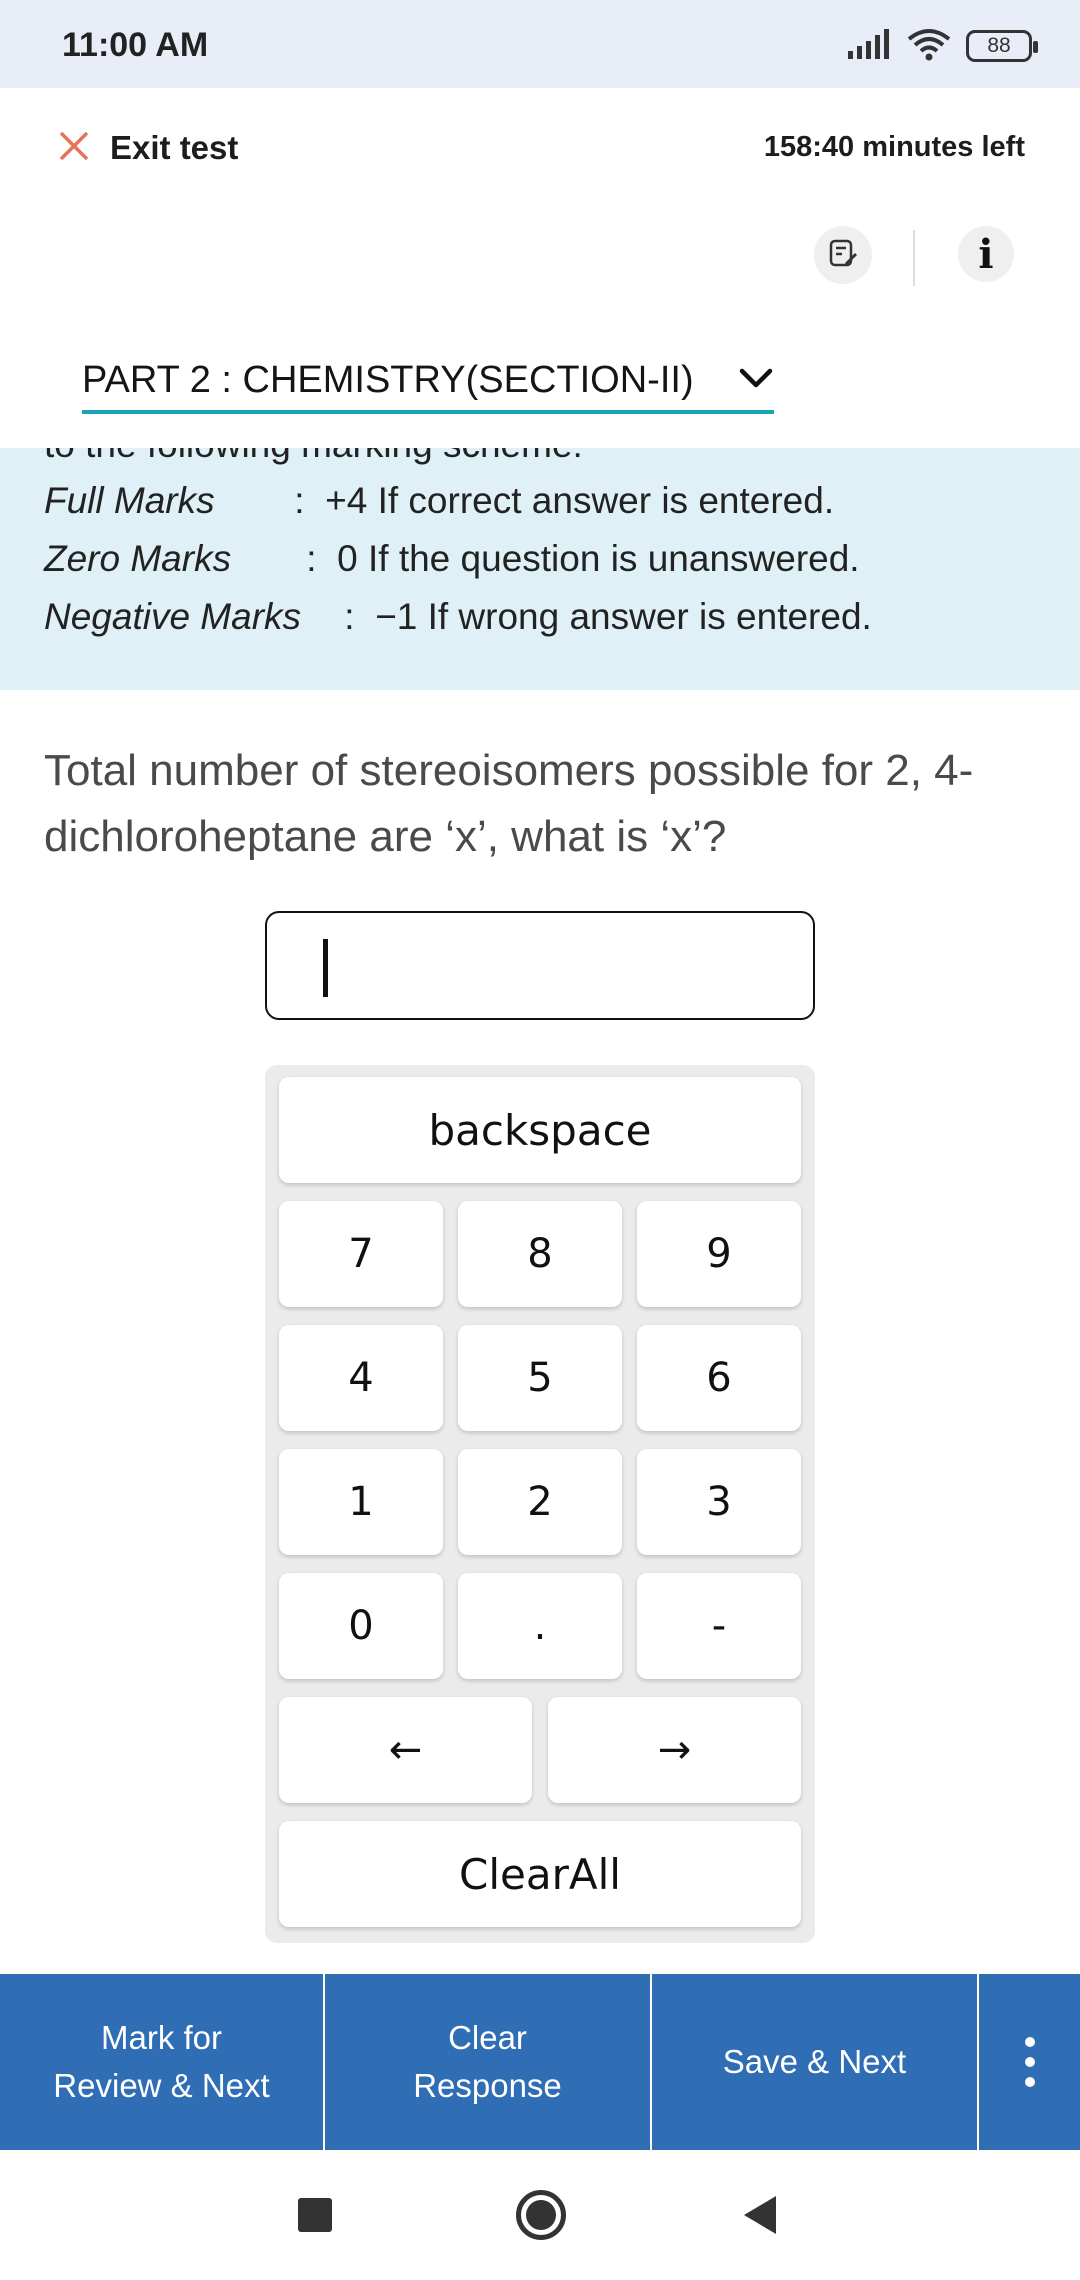 This screenshot has width=1080, height=2280. What do you see at coordinates (1002, 46) in the screenshot?
I see `battery-icon: 88` at bounding box center [1002, 46].